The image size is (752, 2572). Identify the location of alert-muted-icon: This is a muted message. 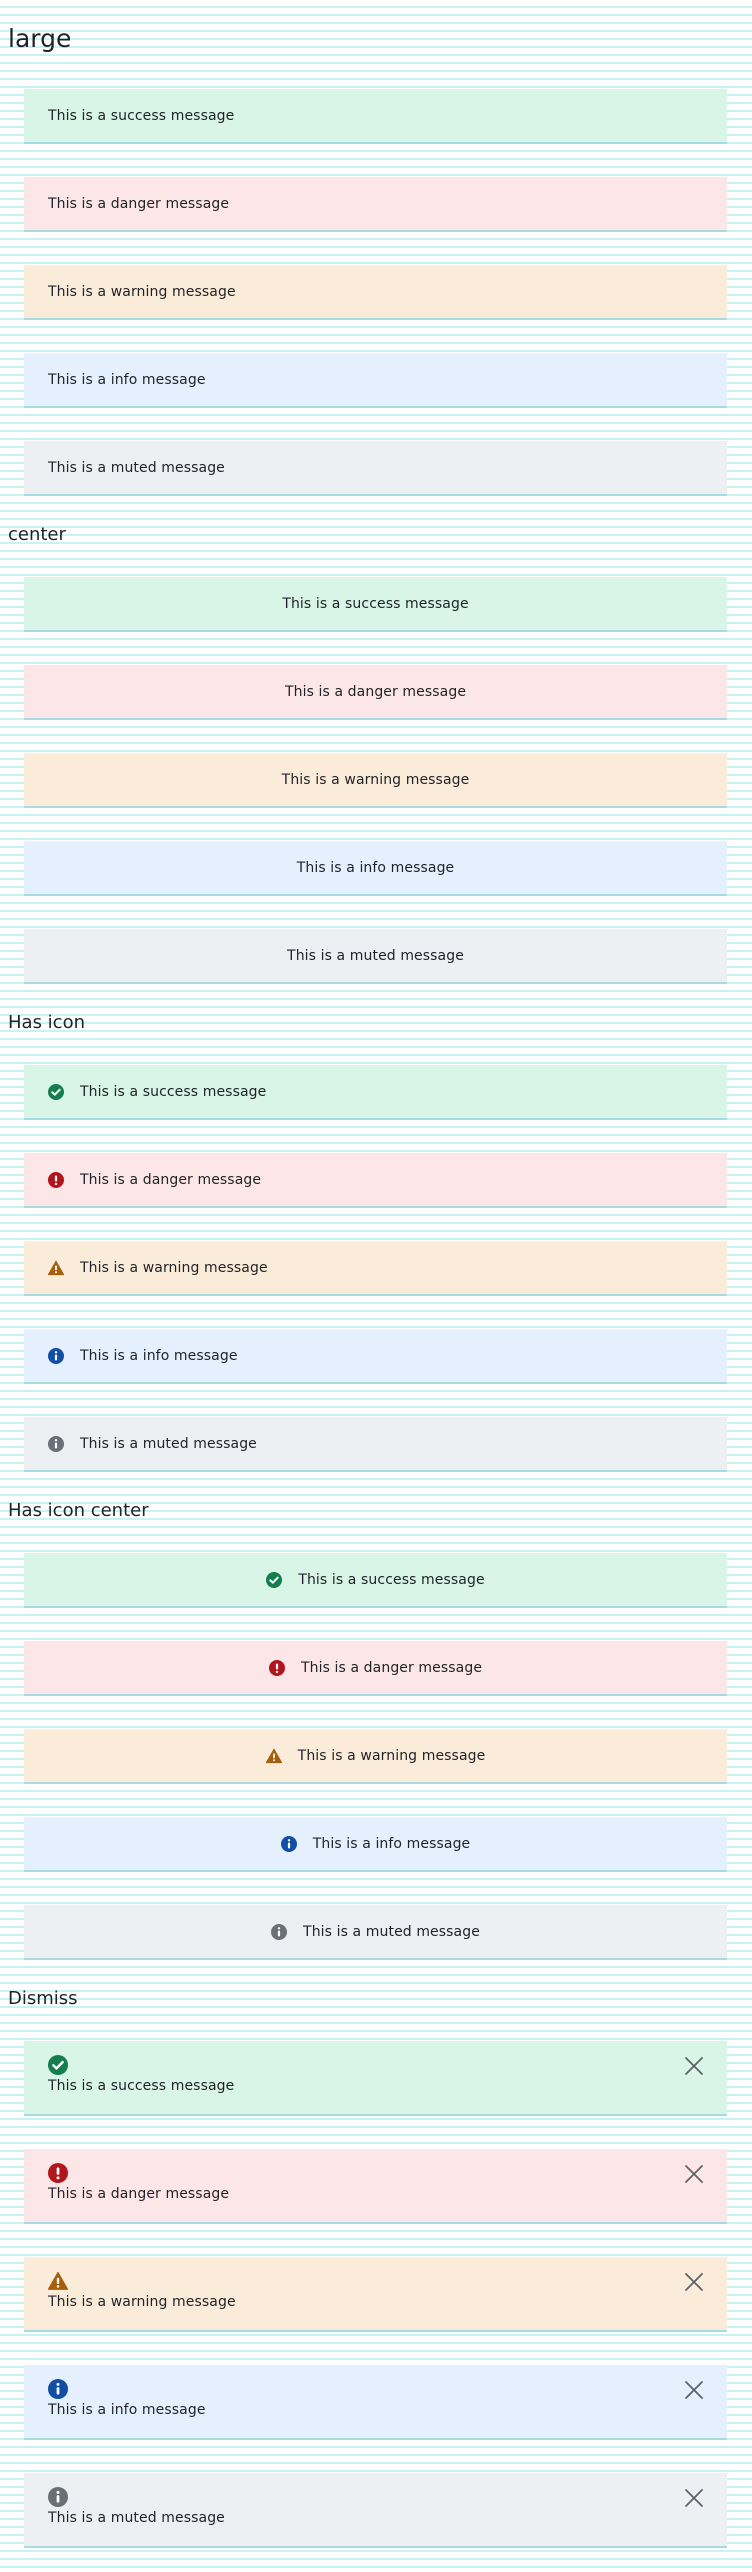
(375, 1444).